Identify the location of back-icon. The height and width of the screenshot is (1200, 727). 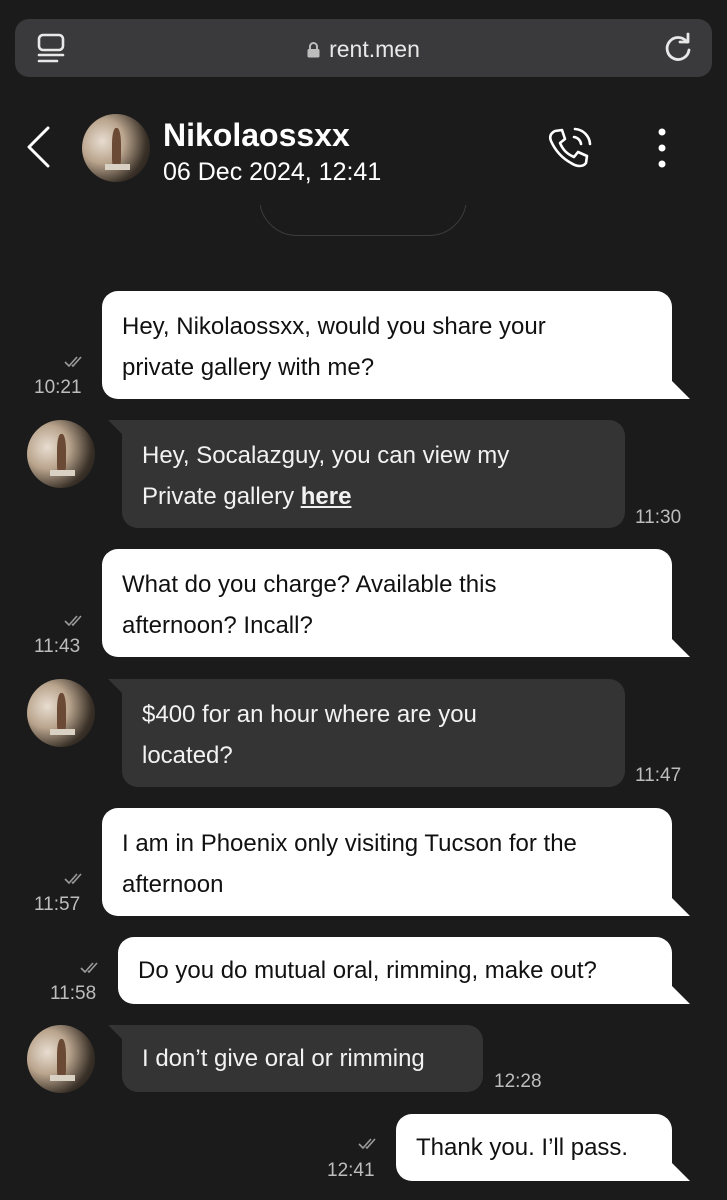
(39, 147).